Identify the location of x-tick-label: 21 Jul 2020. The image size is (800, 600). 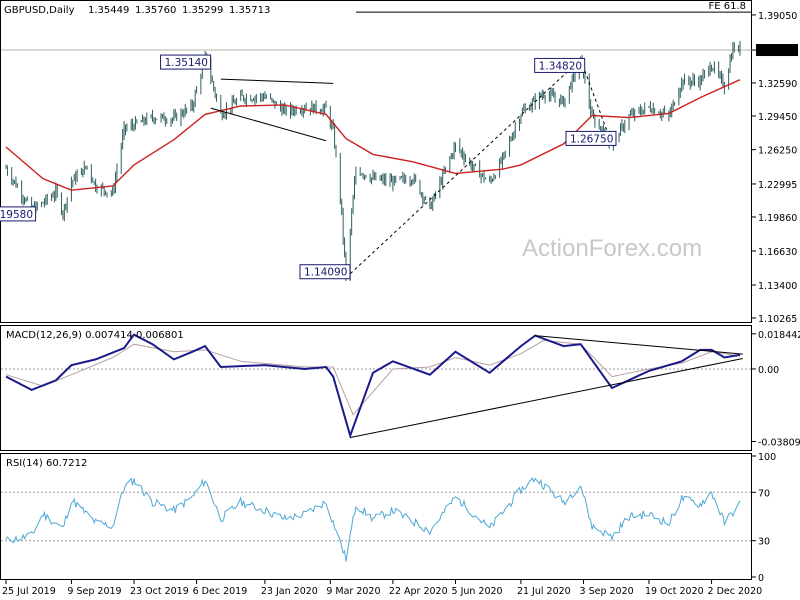
(544, 591).